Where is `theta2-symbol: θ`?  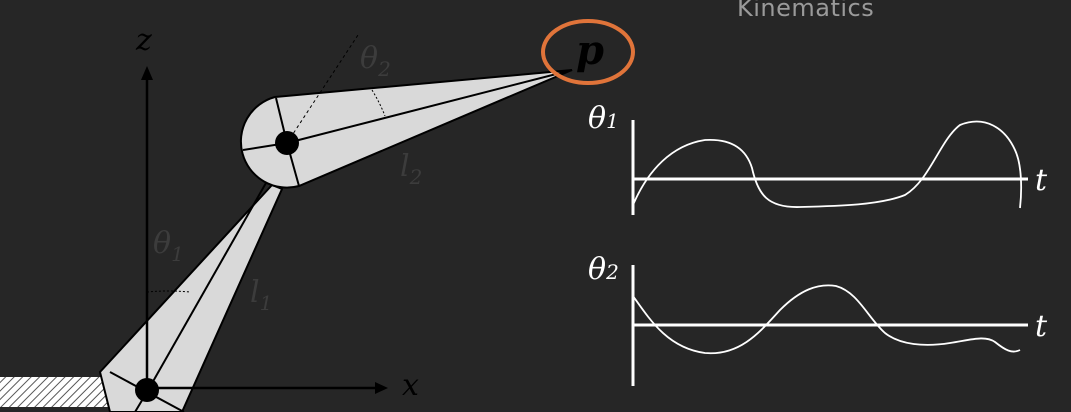 theta2-symbol: θ is located at coordinates (369, 58).